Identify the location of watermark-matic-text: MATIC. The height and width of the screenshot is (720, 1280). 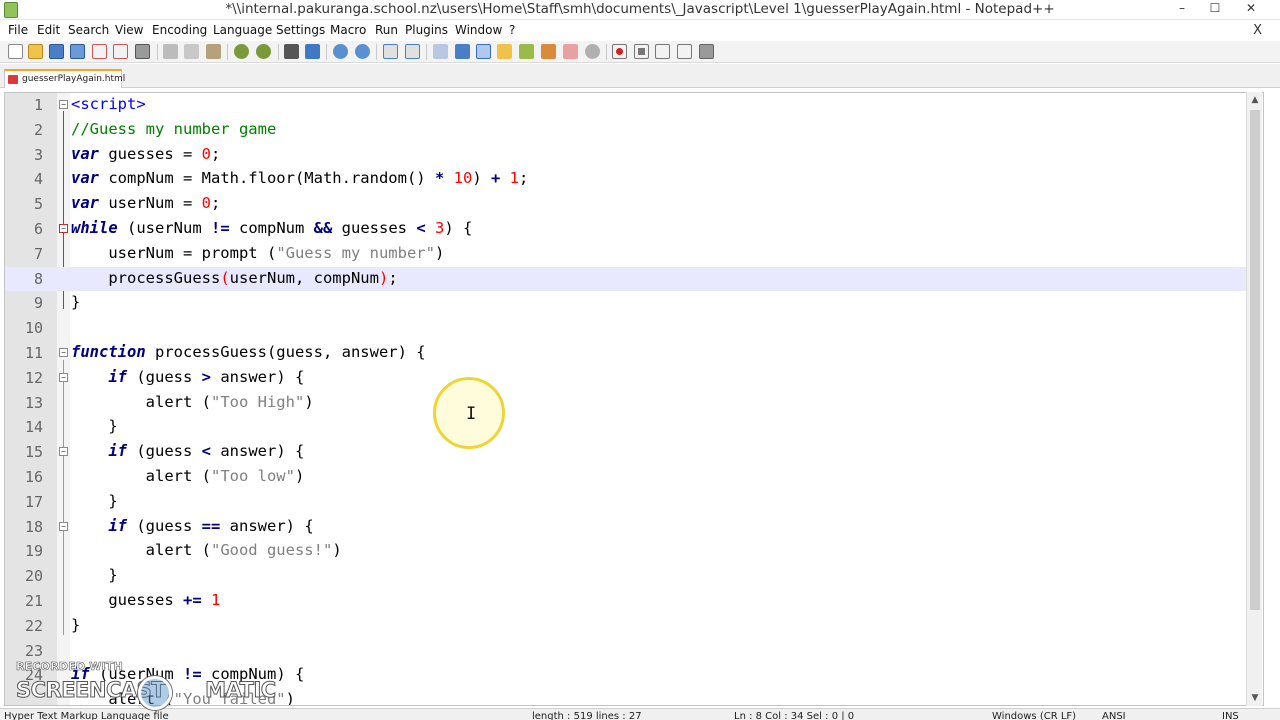
(241, 690).